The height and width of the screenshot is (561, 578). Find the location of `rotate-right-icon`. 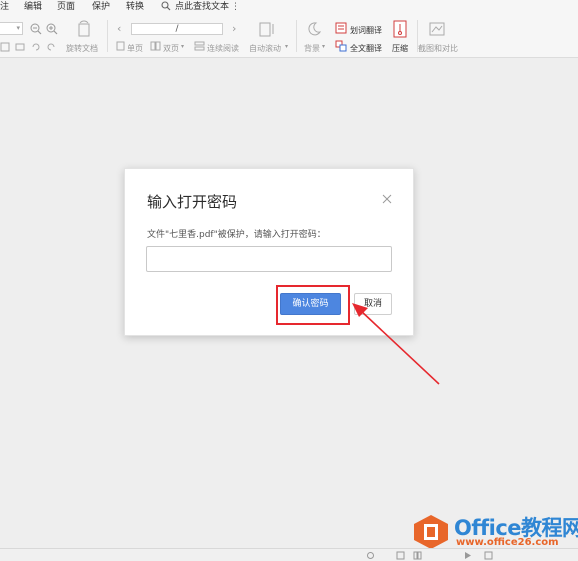

rotate-right-icon is located at coordinates (51, 47).